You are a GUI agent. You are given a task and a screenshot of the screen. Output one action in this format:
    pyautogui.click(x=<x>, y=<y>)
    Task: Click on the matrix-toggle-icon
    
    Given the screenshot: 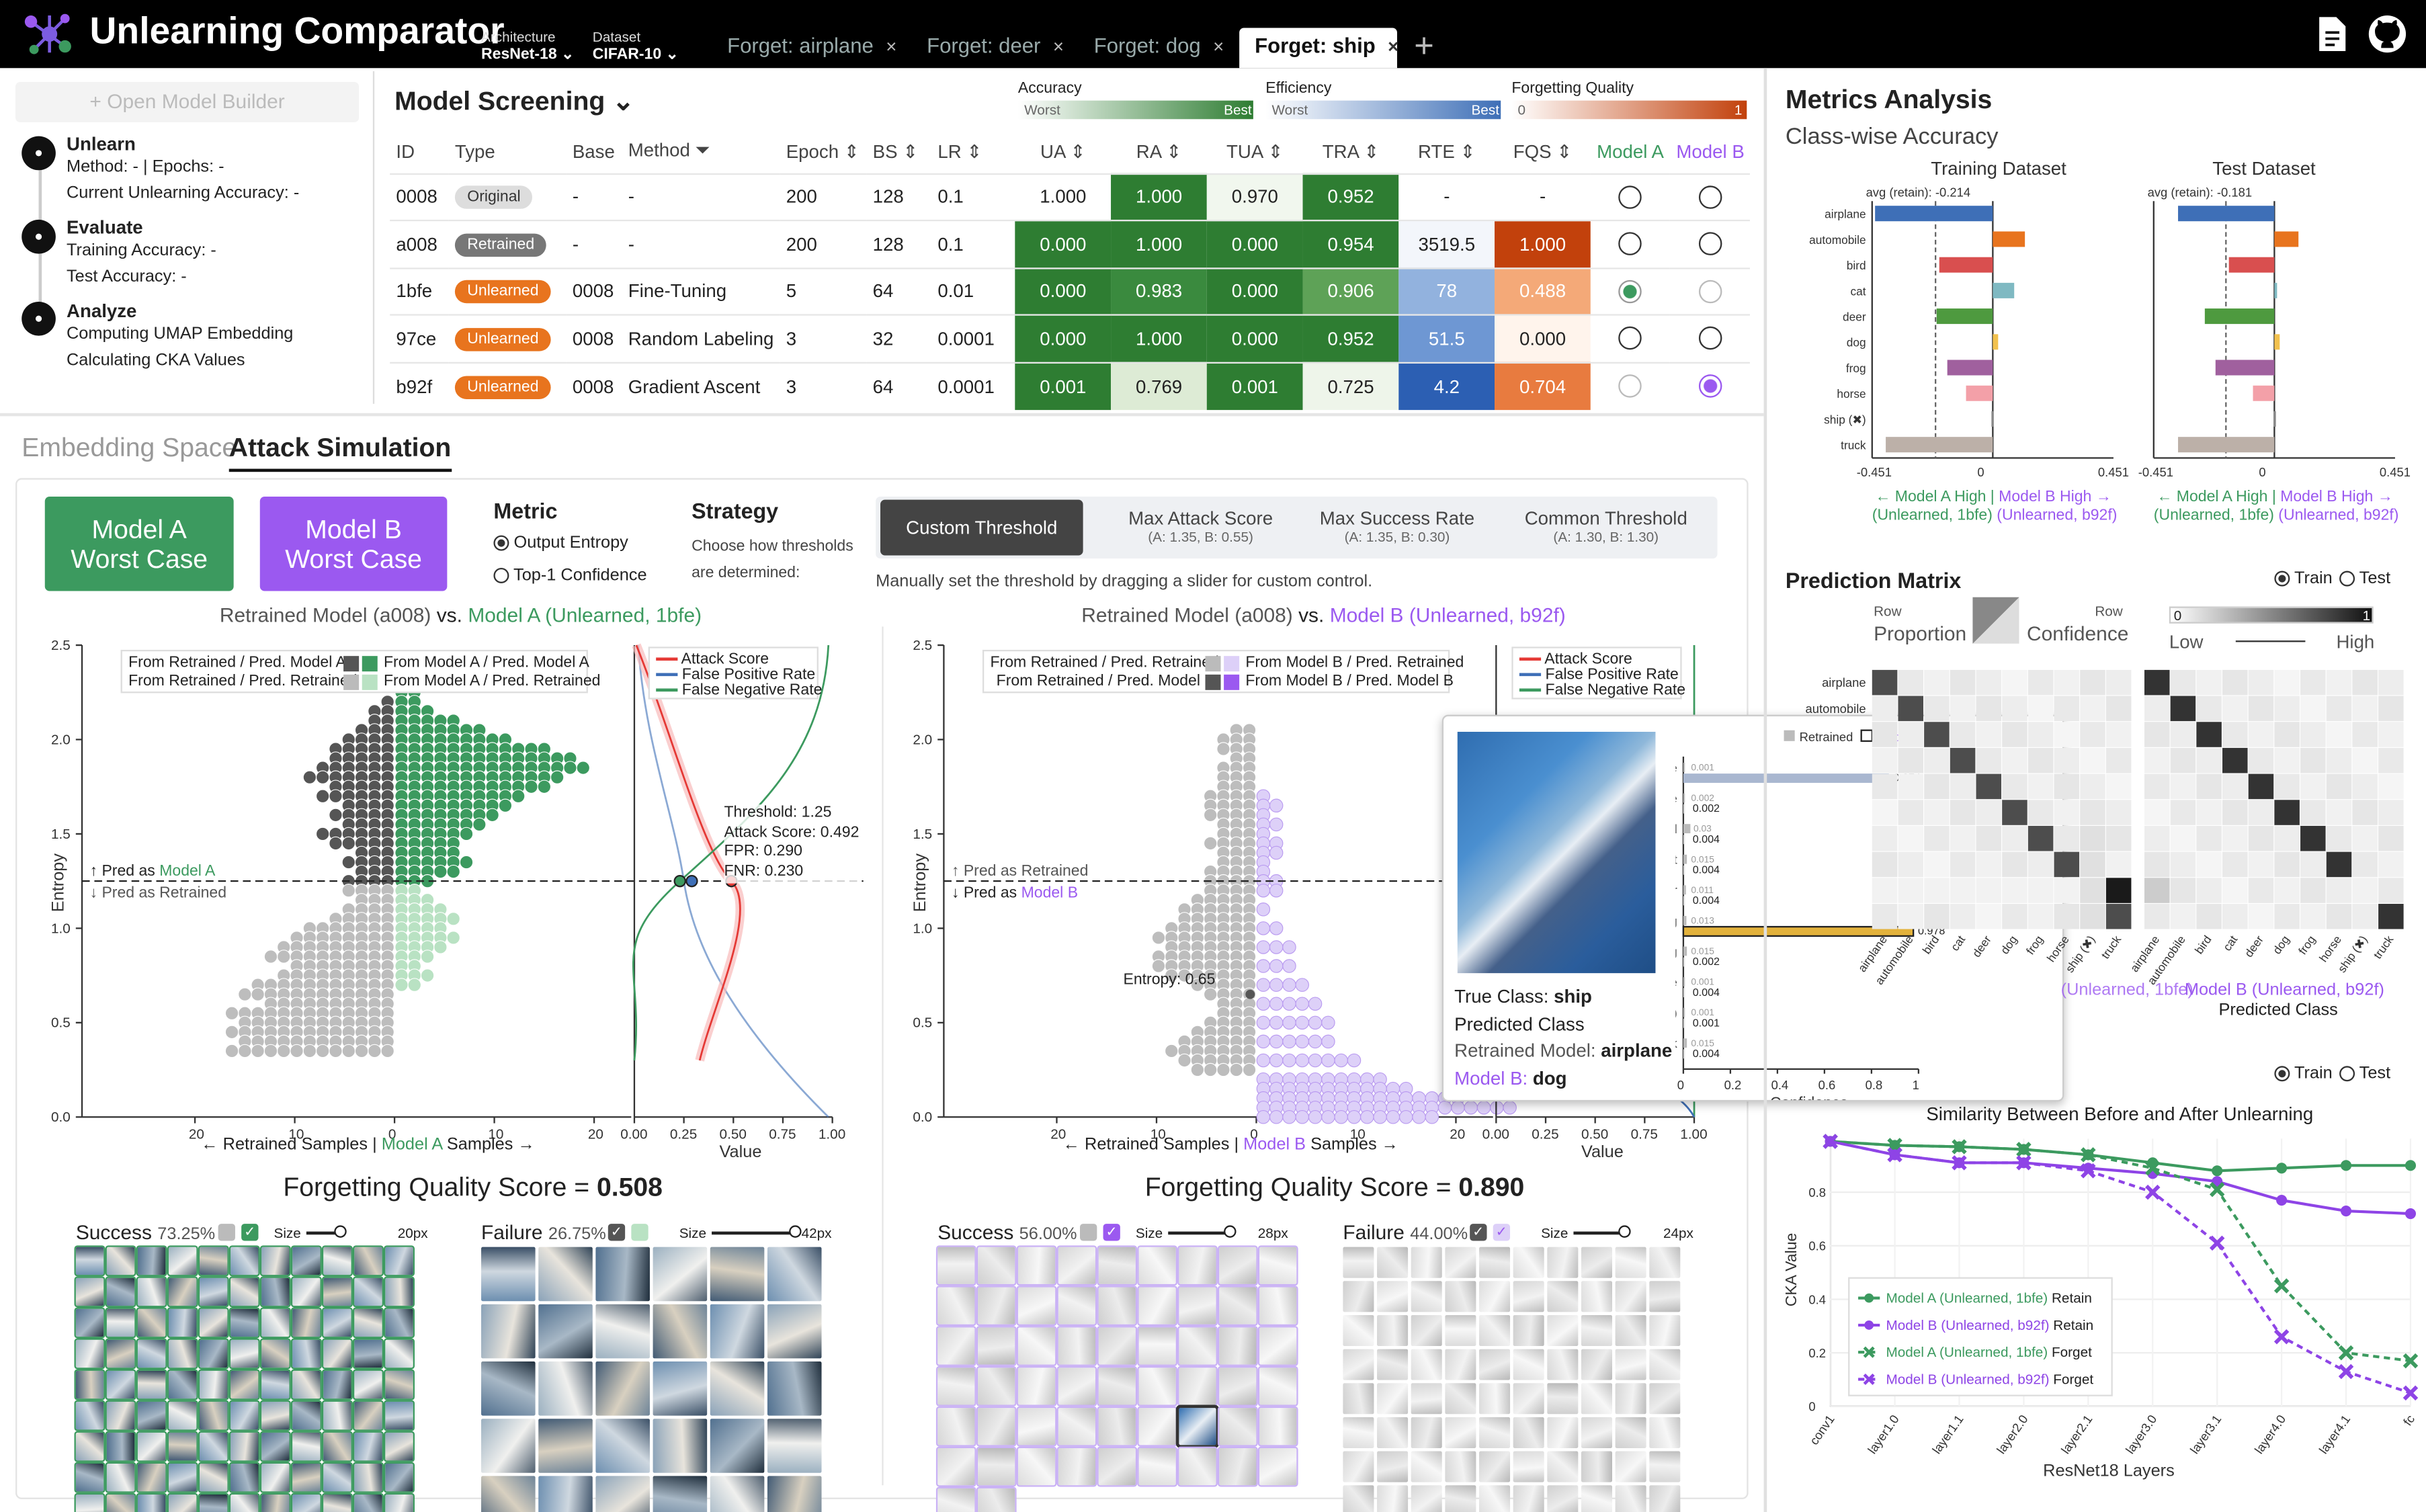 What is the action you would take?
    pyautogui.click(x=1995, y=621)
    